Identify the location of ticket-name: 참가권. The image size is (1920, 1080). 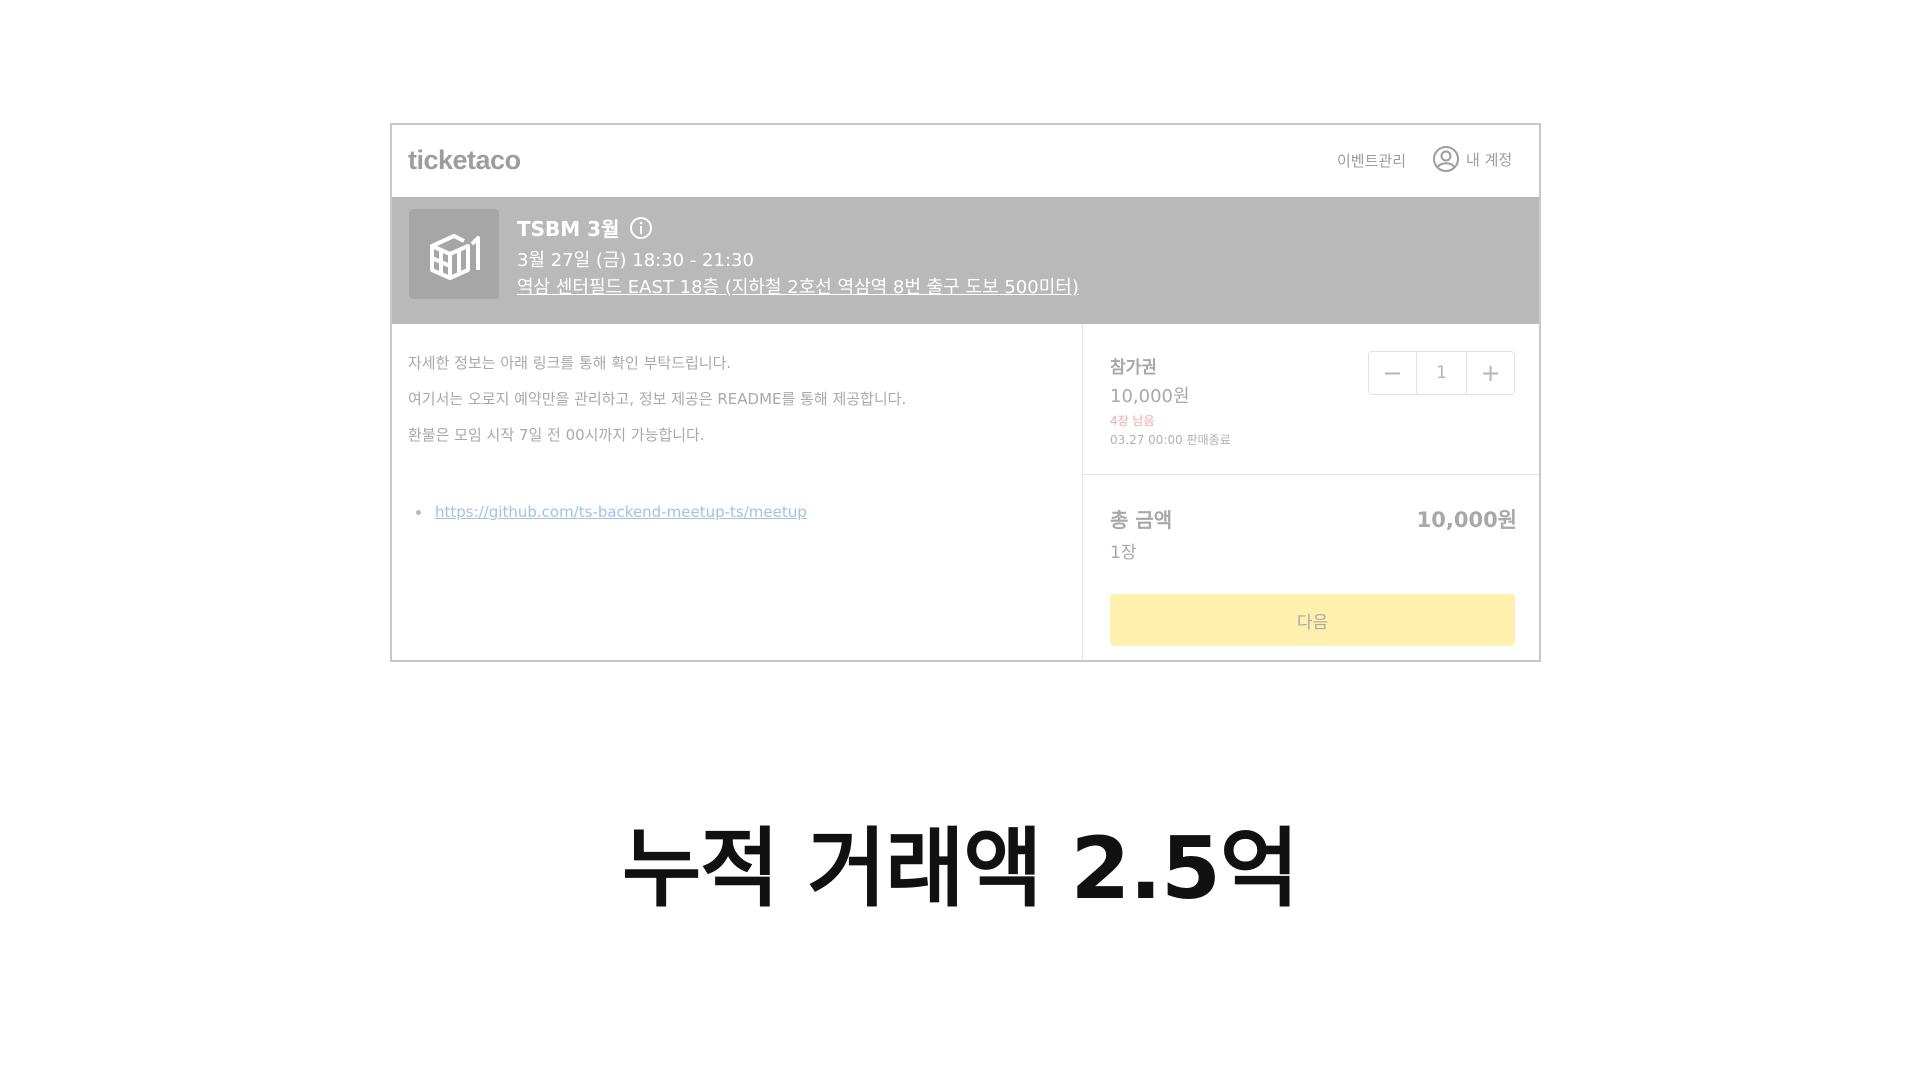
(1133, 368).